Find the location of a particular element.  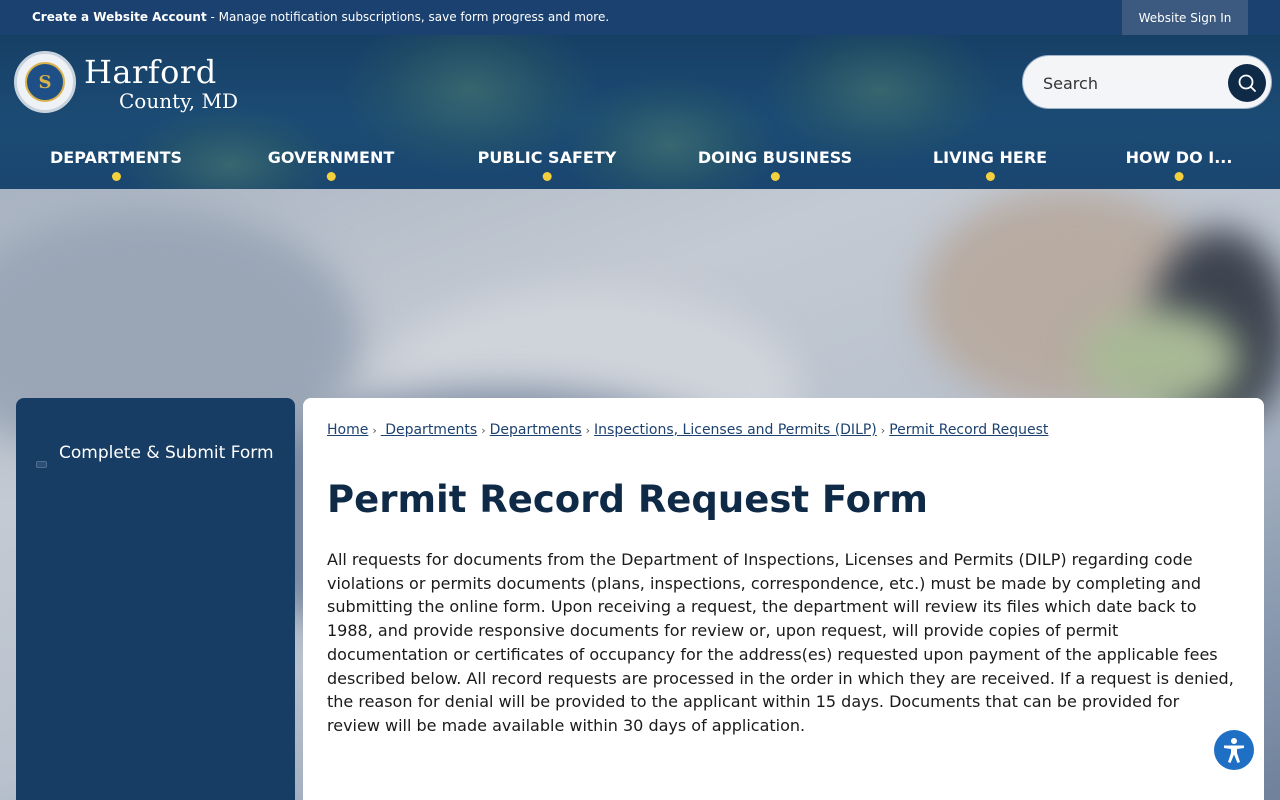

accessibility-button is located at coordinates (1234, 750).